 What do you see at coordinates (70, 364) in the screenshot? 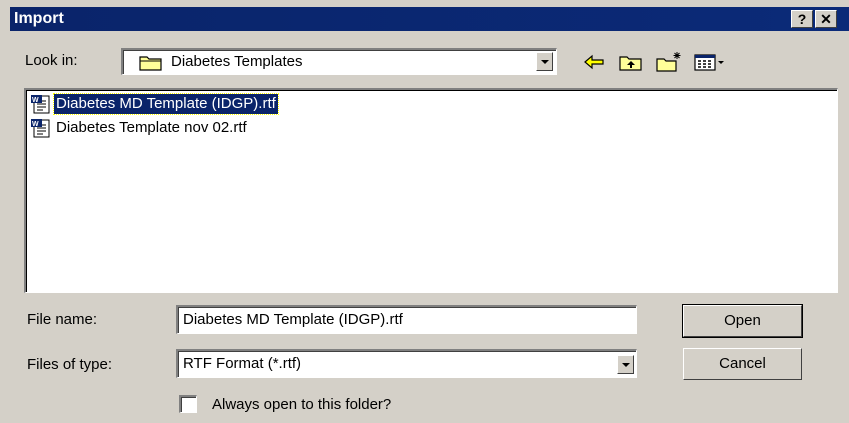
I see `files-of-type-label: Files of type:` at bounding box center [70, 364].